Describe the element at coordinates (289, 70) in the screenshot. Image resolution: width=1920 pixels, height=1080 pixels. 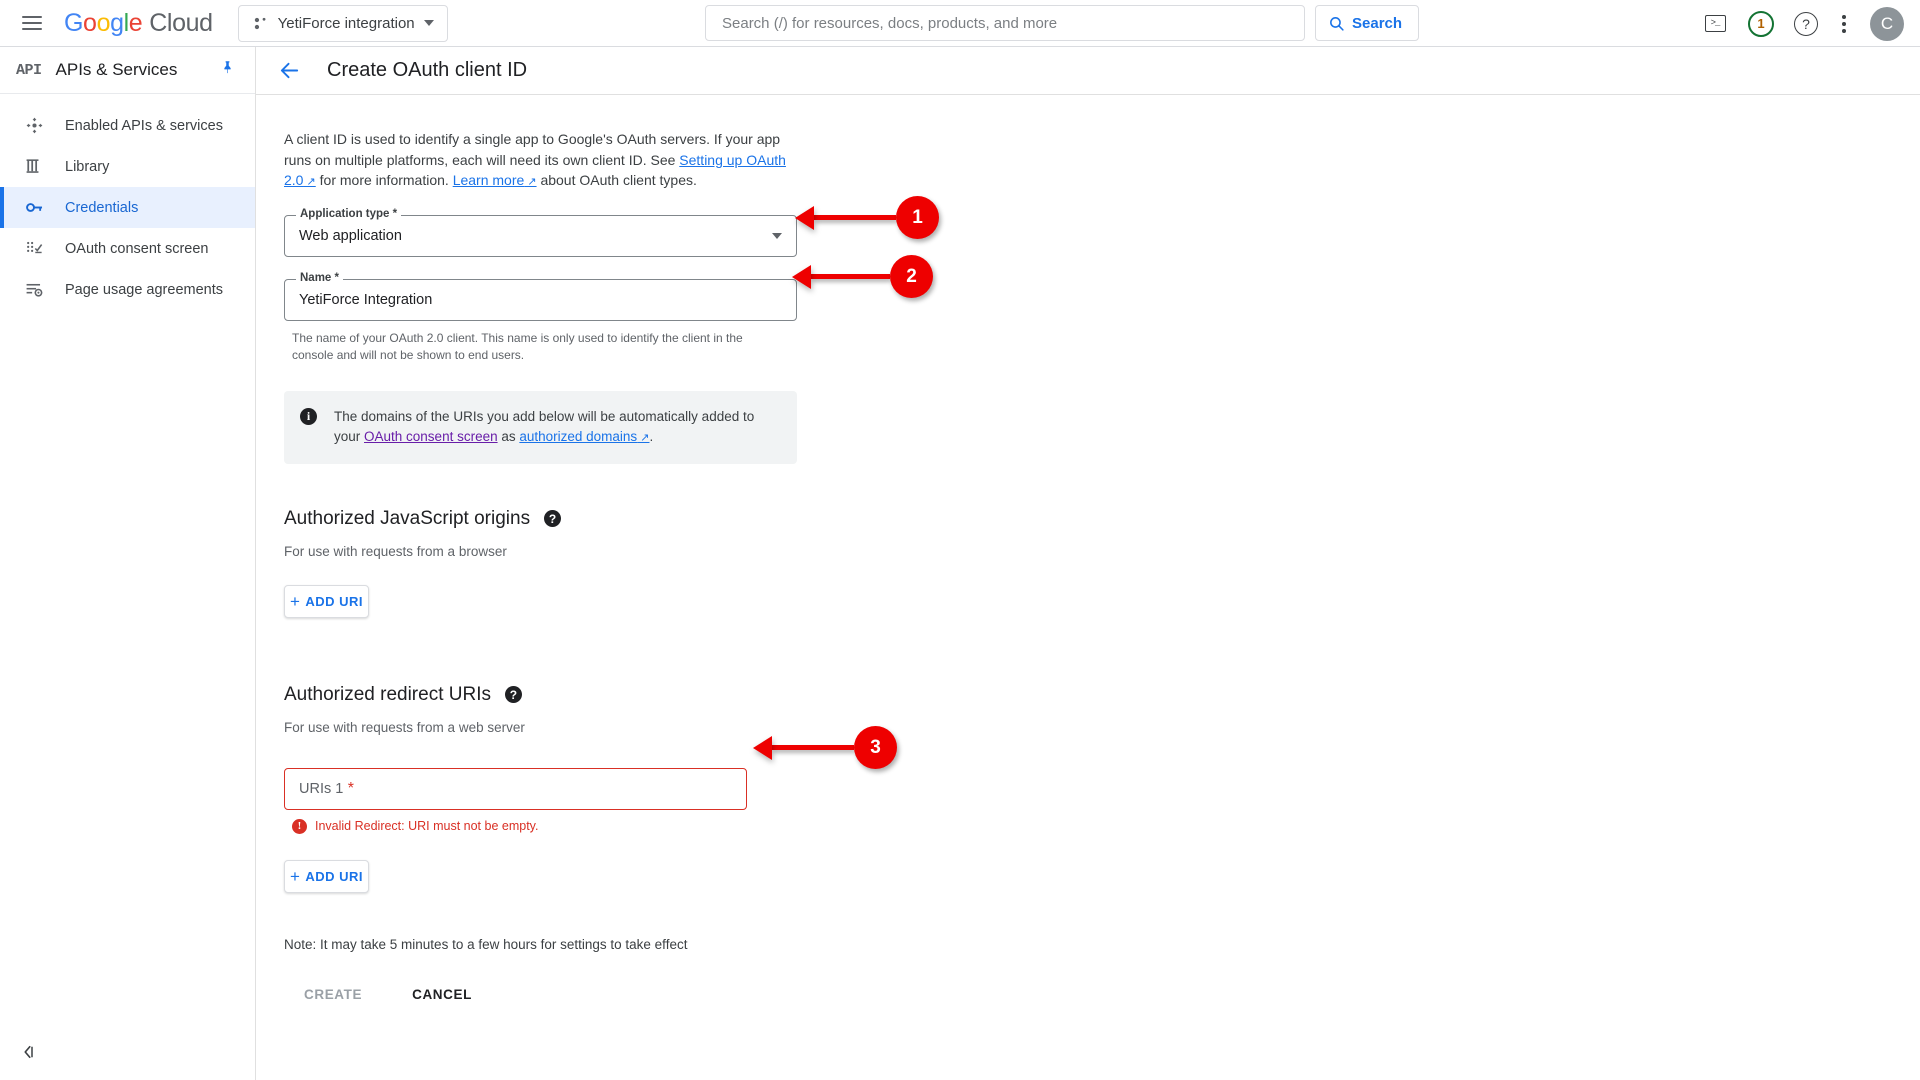
I see `back-arrow-icon` at that location.